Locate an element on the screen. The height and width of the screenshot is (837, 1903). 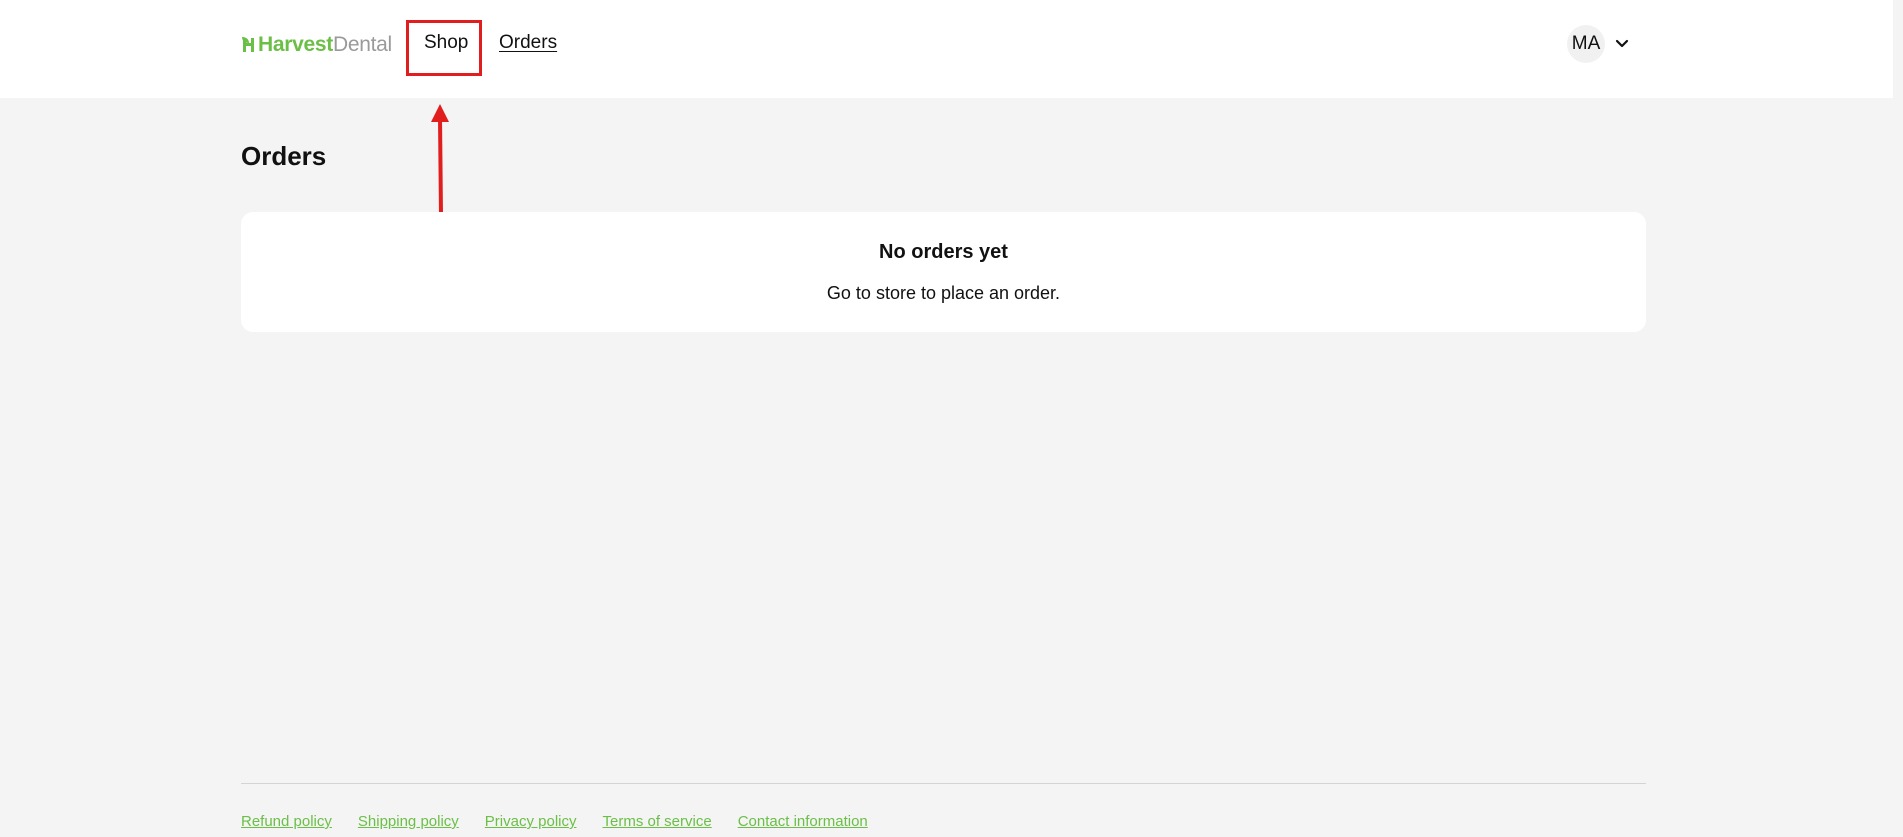
footer-link-shipping-policy: Shipping policy is located at coordinates (408, 821).